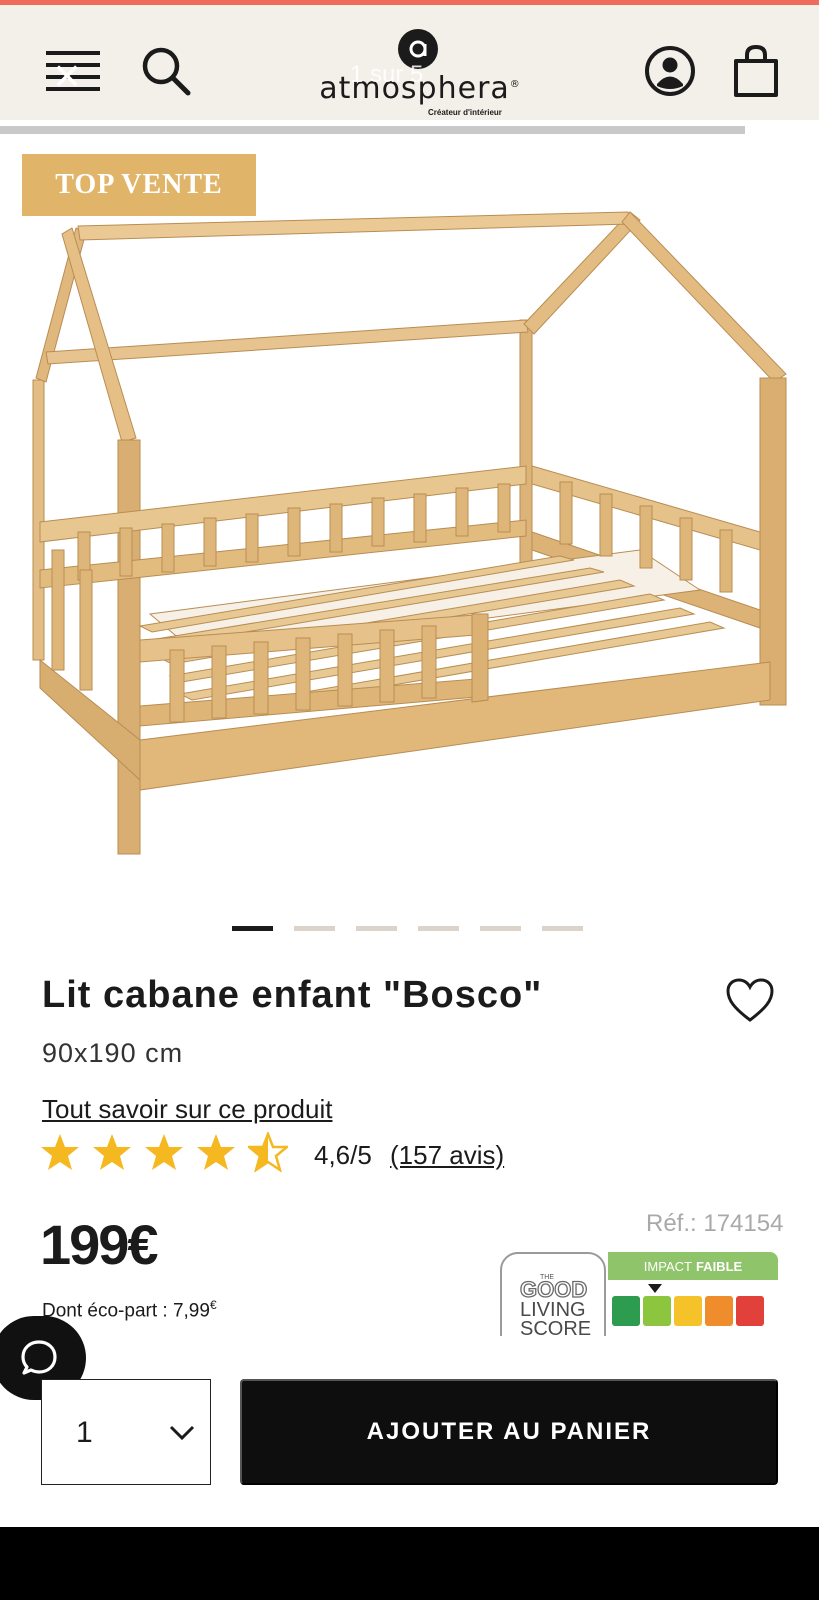  What do you see at coordinates (447, 1155) in the screenshot?
I see `reviews-link: (157 avis)` at bounding box center [447, 1155].